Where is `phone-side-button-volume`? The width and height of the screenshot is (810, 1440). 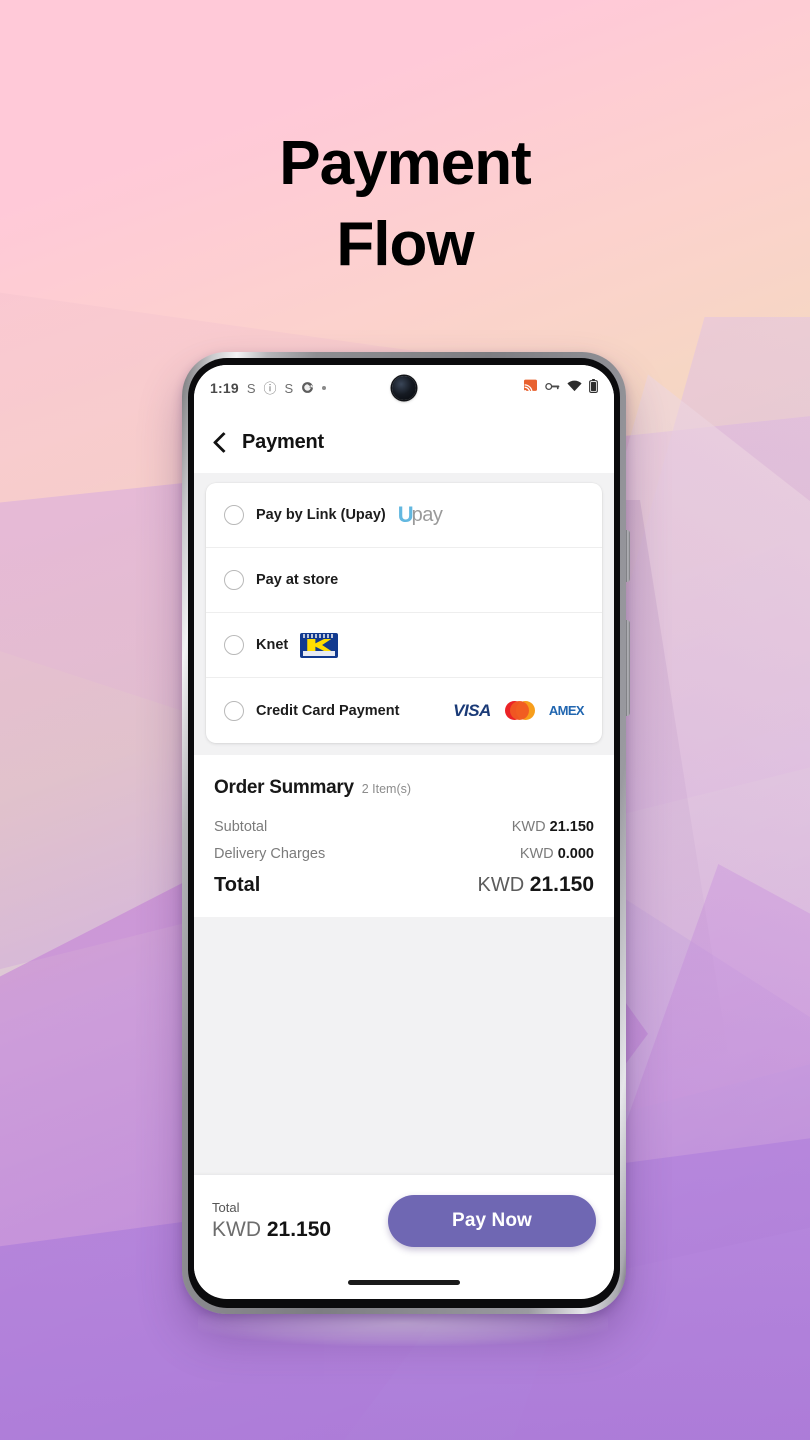 phone-side-button-volume is located at coordinates (628, 668).